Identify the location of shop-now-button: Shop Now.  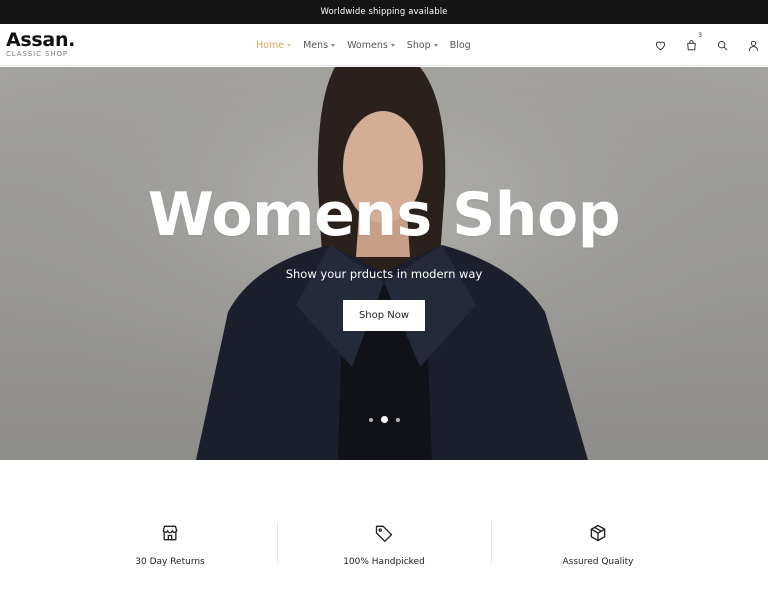
(384, 315).